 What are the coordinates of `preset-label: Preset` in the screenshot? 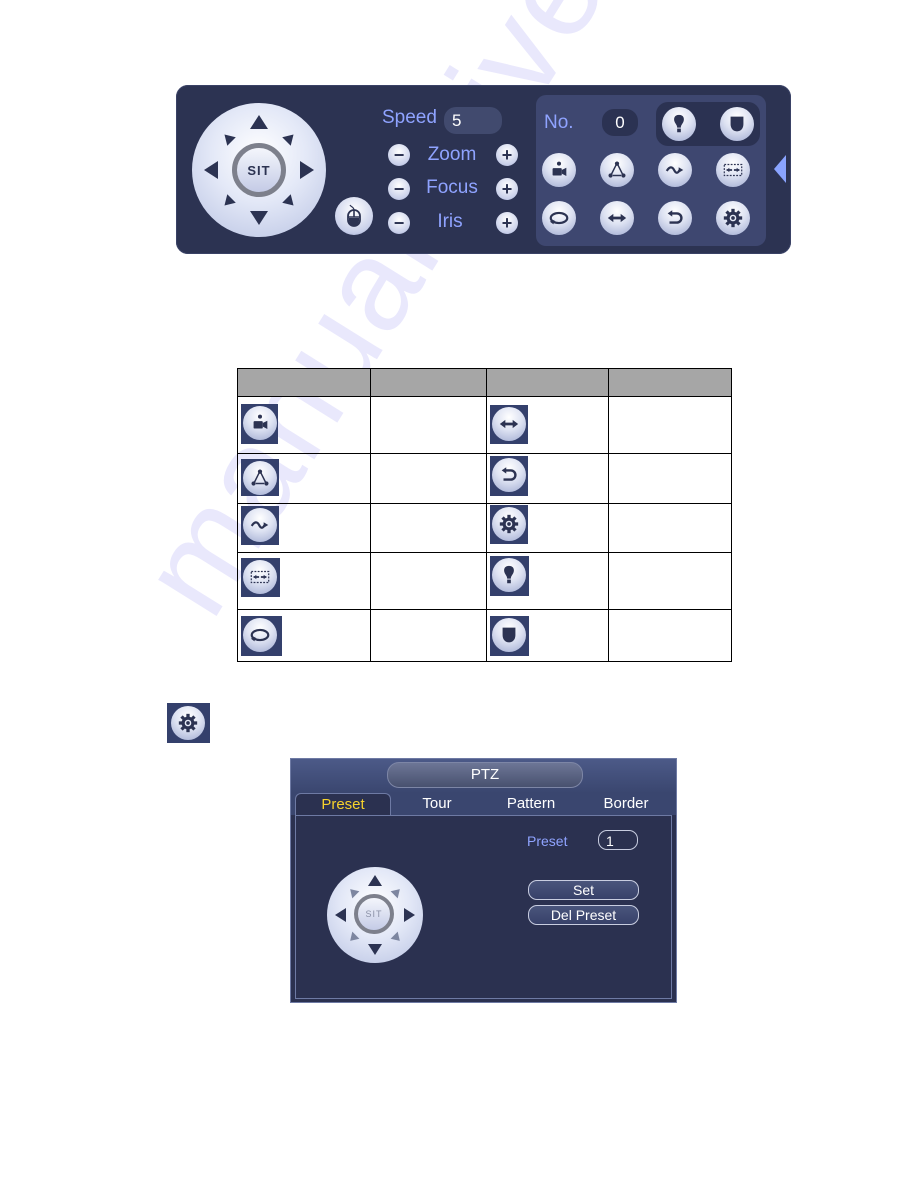 It's located at (547, 841).